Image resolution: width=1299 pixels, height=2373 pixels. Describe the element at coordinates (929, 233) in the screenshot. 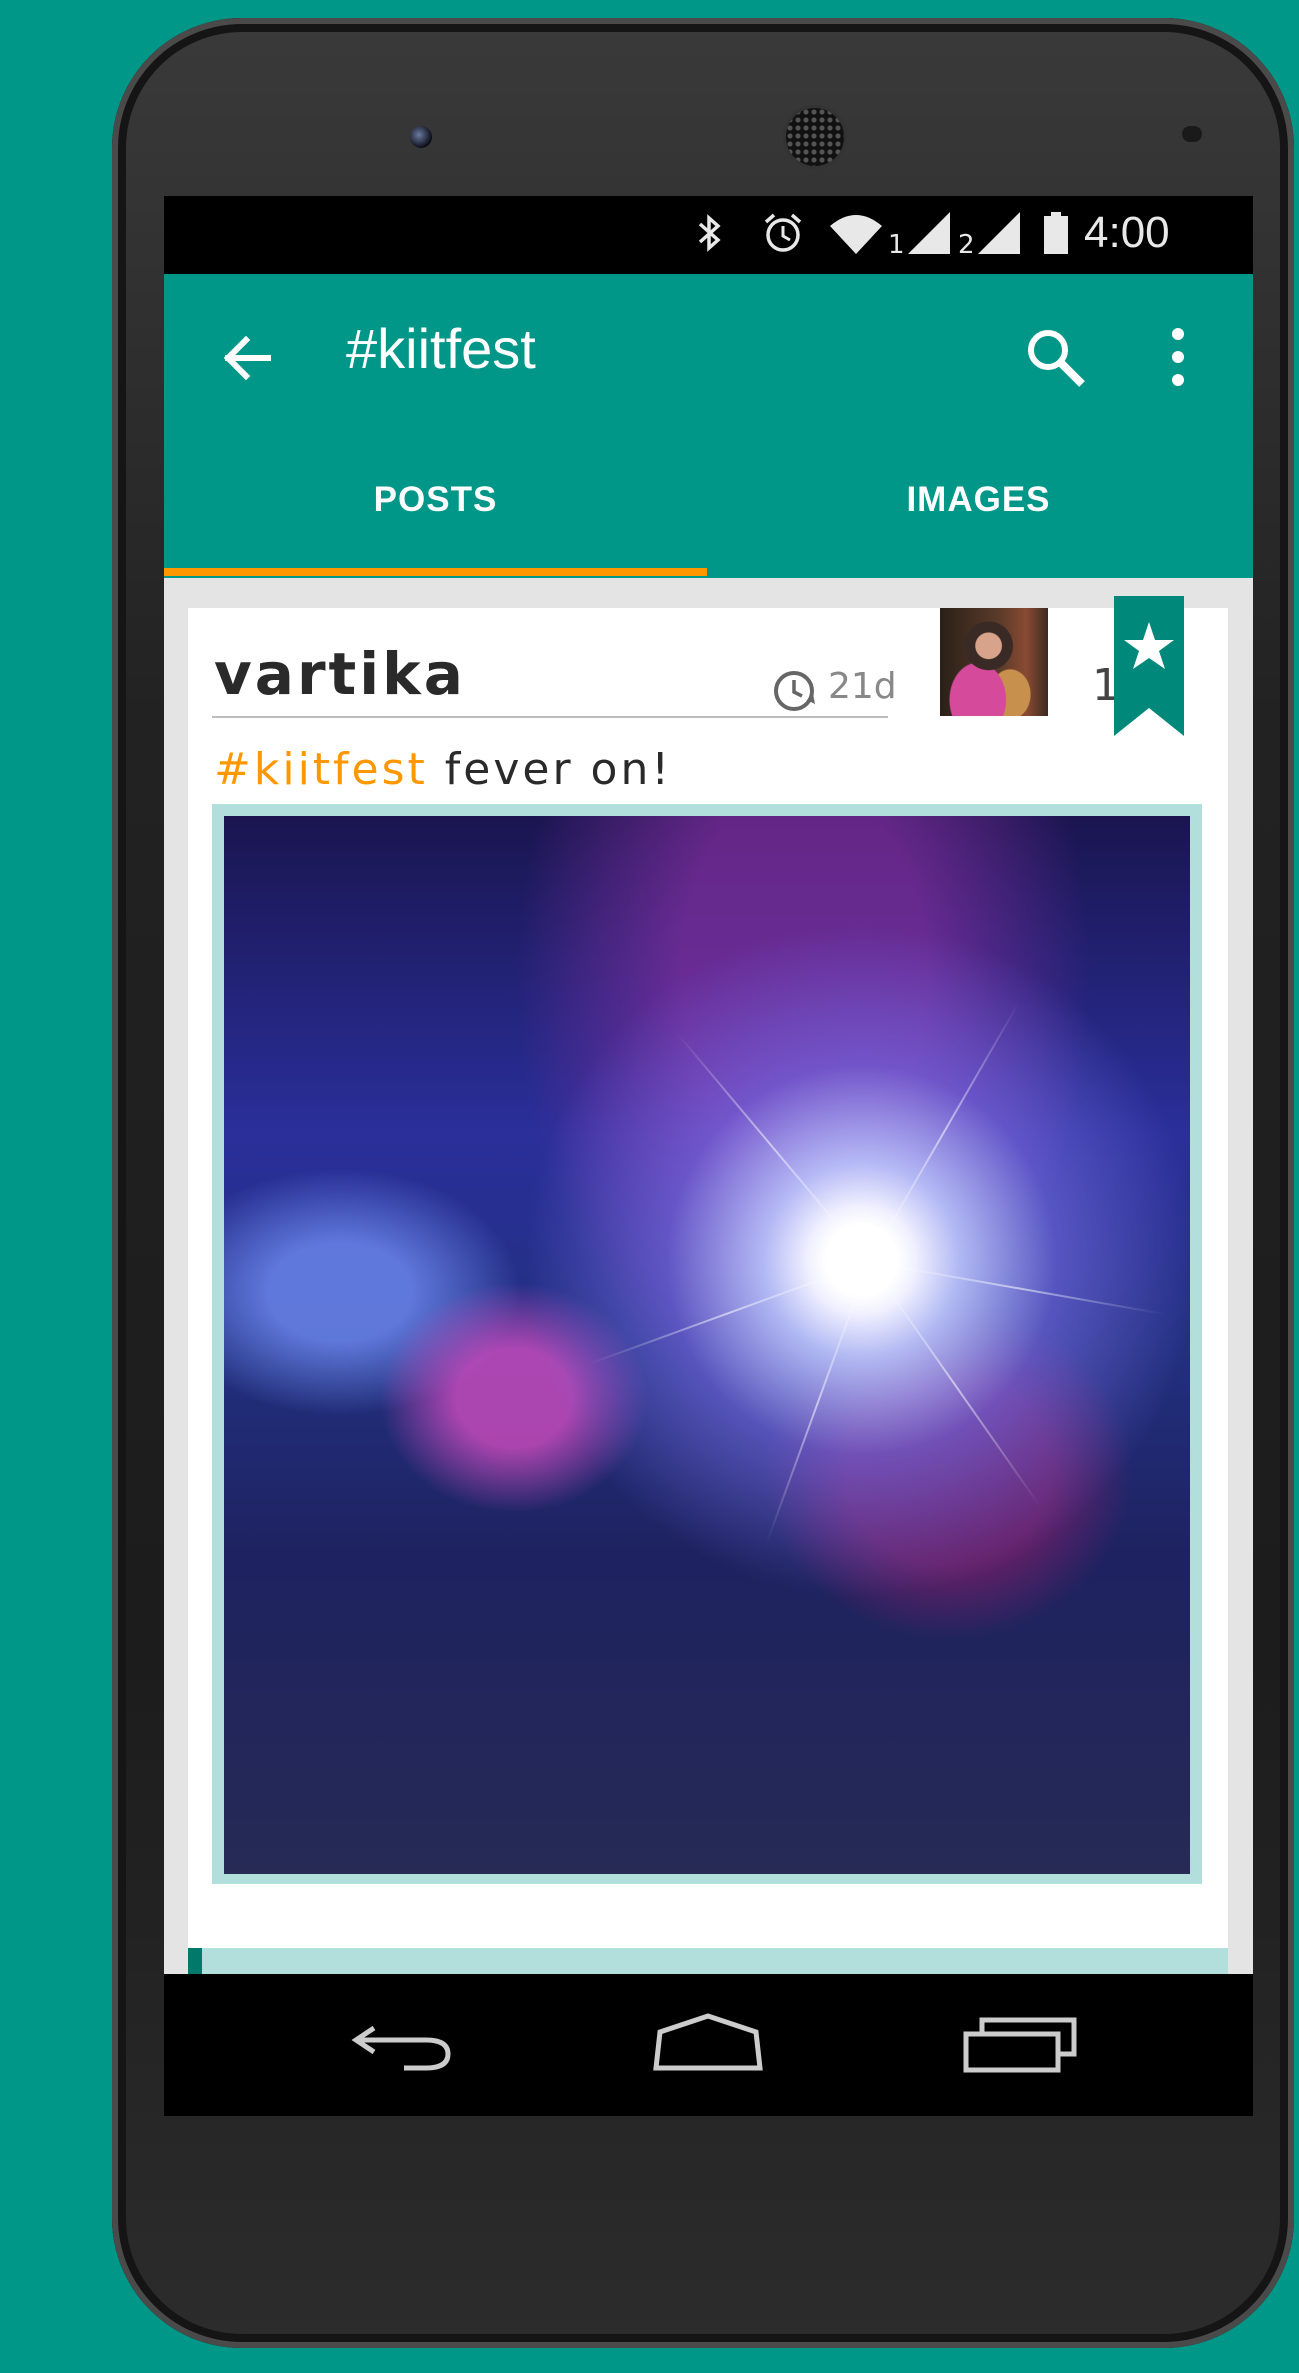

I see `signal-icon-sim1` at that location.